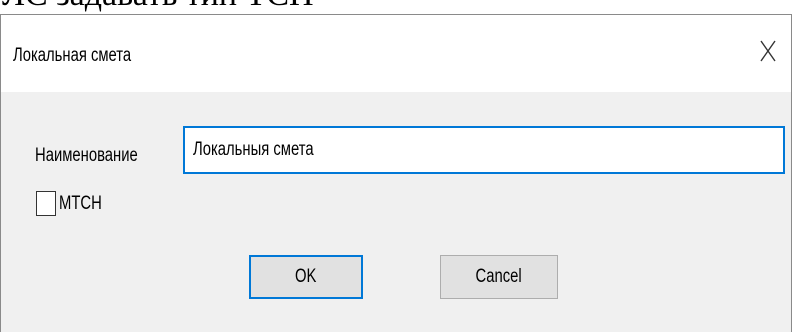 This screenshot has width=796, height=332. Describe the element at coordinates (253, 149) in the screenshot. I see `name-input-value: Локальныя смета` at that location.